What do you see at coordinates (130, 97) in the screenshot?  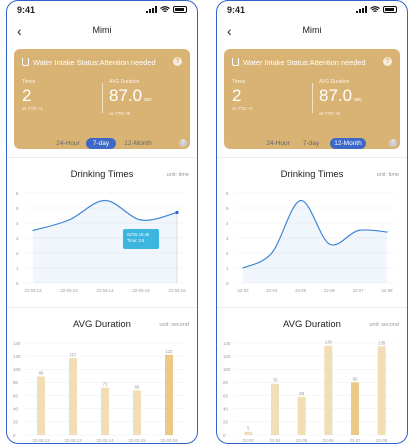 I see `avg-duration-metric: AVG Duration 87.0 sec vs YTD +5` at bounding box center [130, 97].